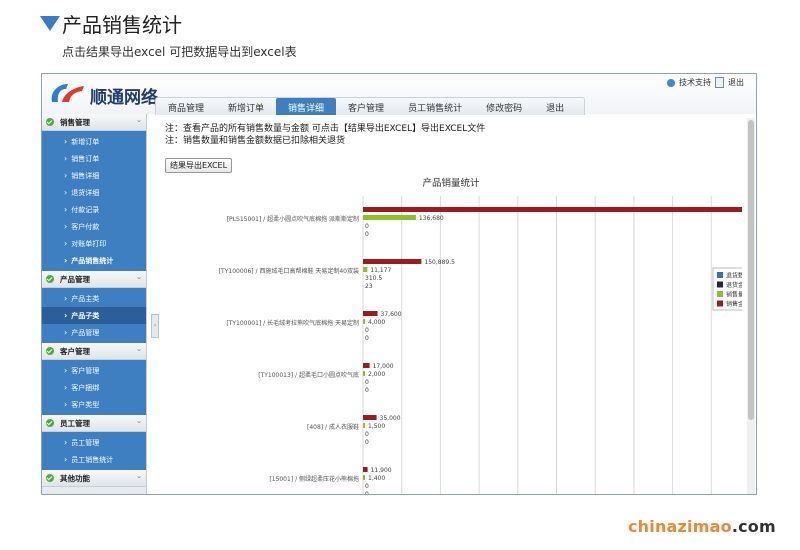 The image size is (800, 550). Describe the element at coordinates (94, 192) in the screenshot. I see `sidebar-item-return-detail: 退货详细` at that location.